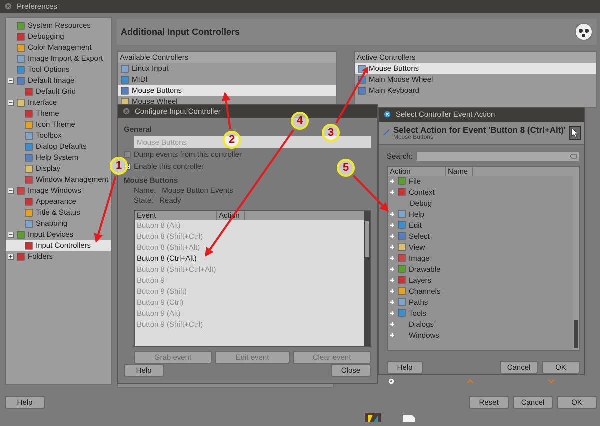  I want to click on pencil-icon, so click(386, 133).